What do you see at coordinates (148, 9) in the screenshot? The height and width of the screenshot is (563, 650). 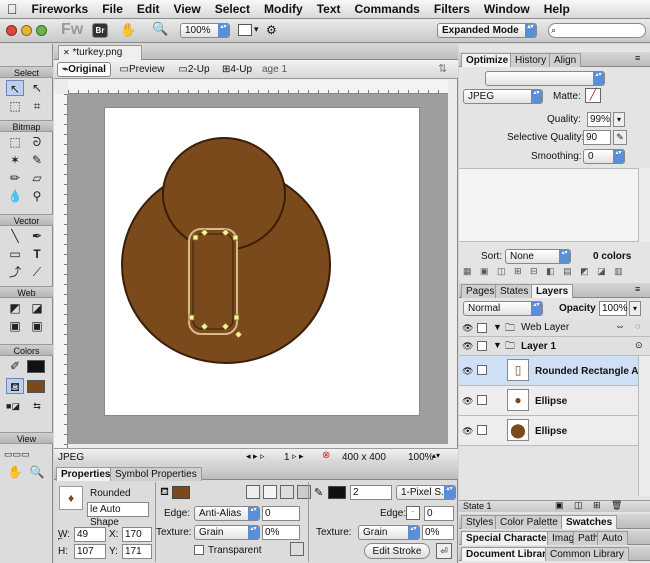 I see `menu-edit: Edit` at bounding box center [148, 9].